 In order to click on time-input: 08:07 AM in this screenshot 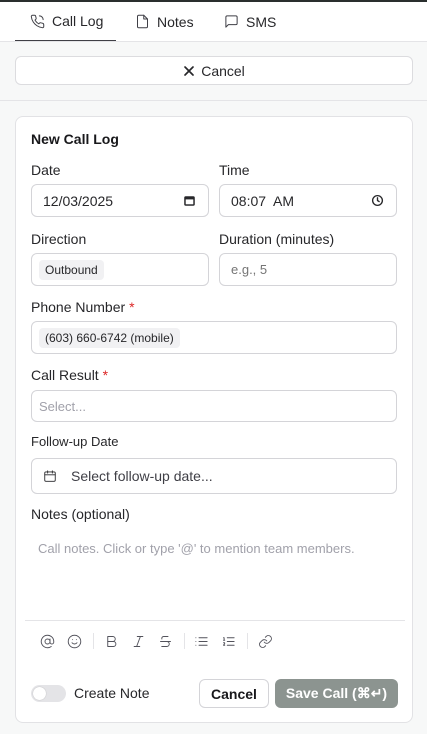, I will do `click(308, 200)`.